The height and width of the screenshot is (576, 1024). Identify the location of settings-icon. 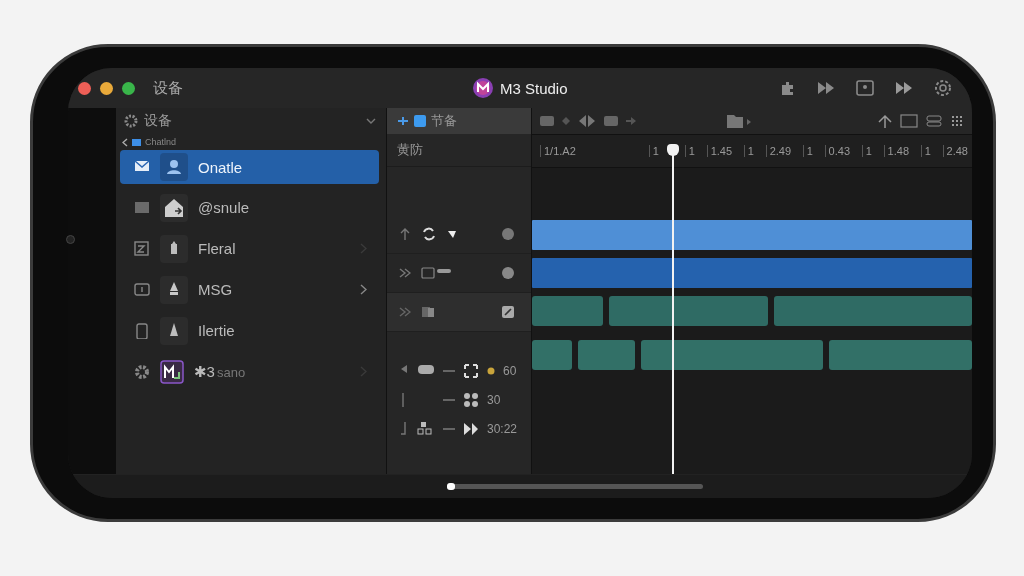
(943, 88).